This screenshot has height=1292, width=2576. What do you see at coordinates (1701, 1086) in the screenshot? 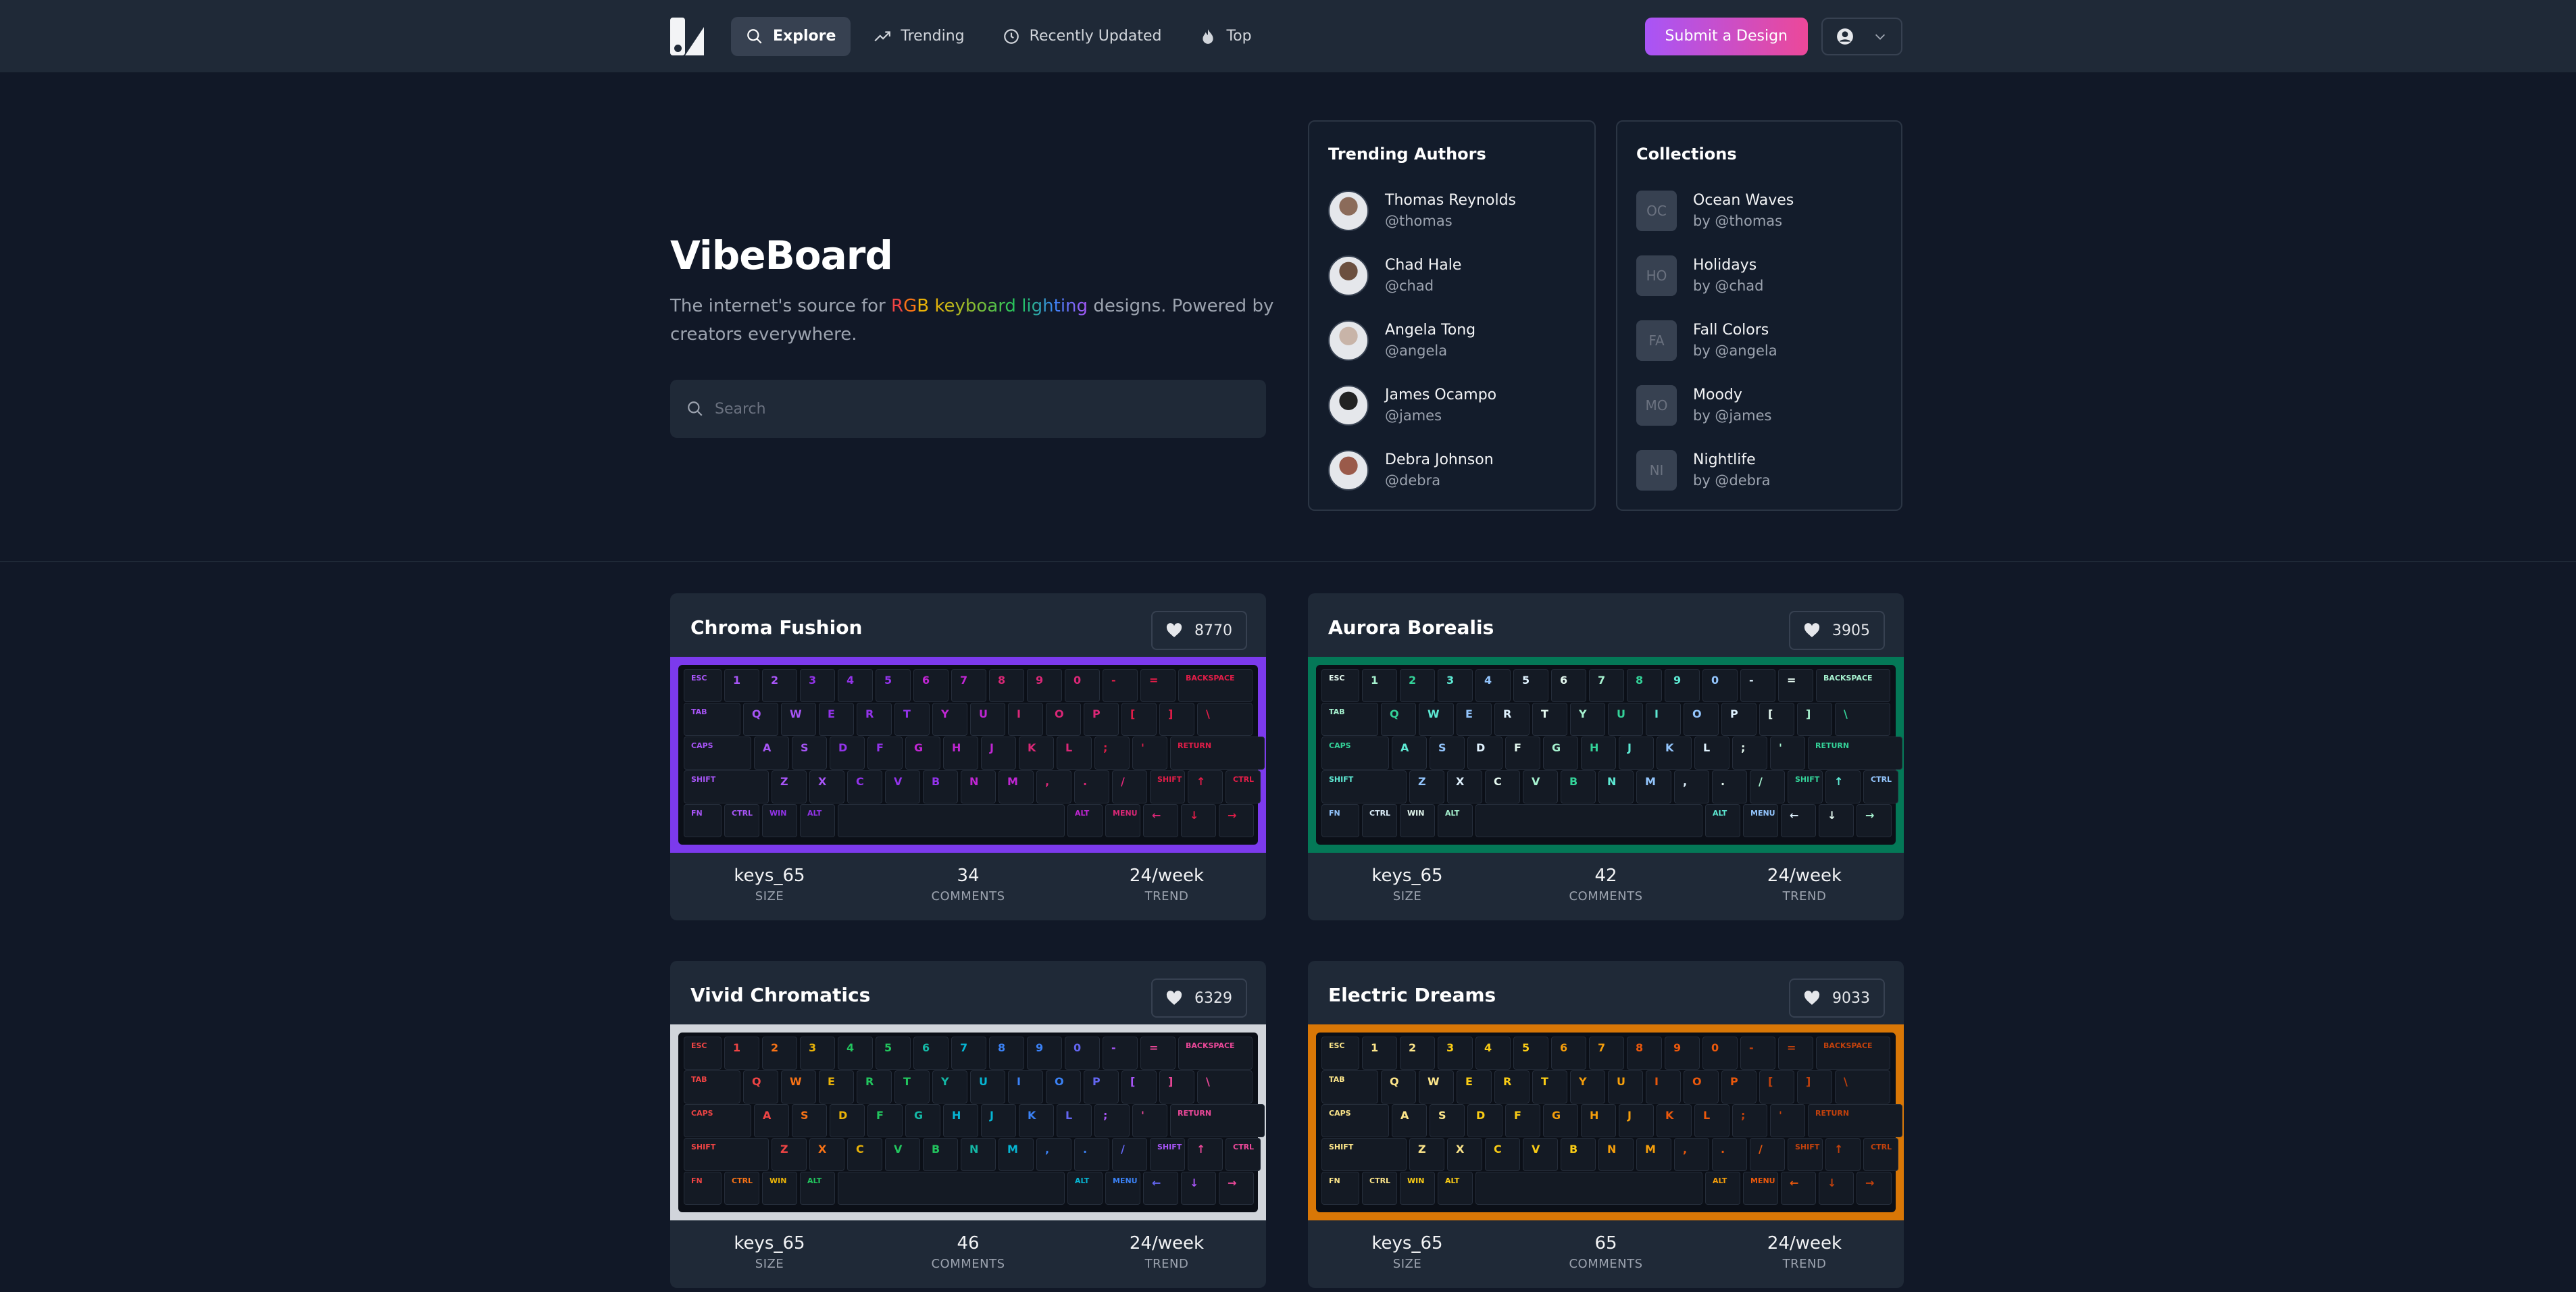
I see `keyboard-key: O` at bounding box center [1701, 1086].